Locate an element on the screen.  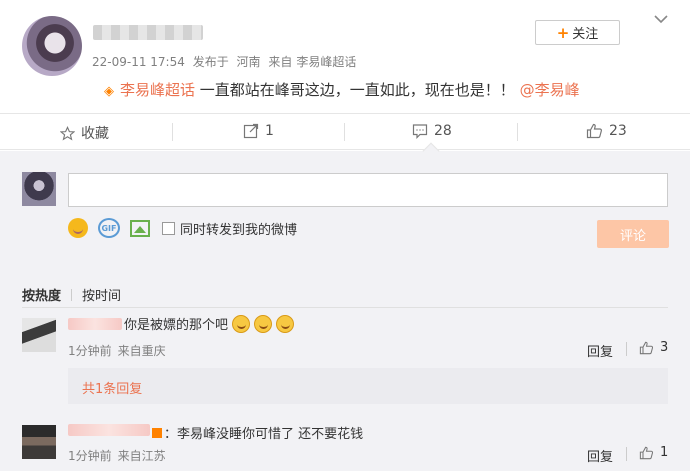
follow-label: 关注 is located at coordinates (585, 34).